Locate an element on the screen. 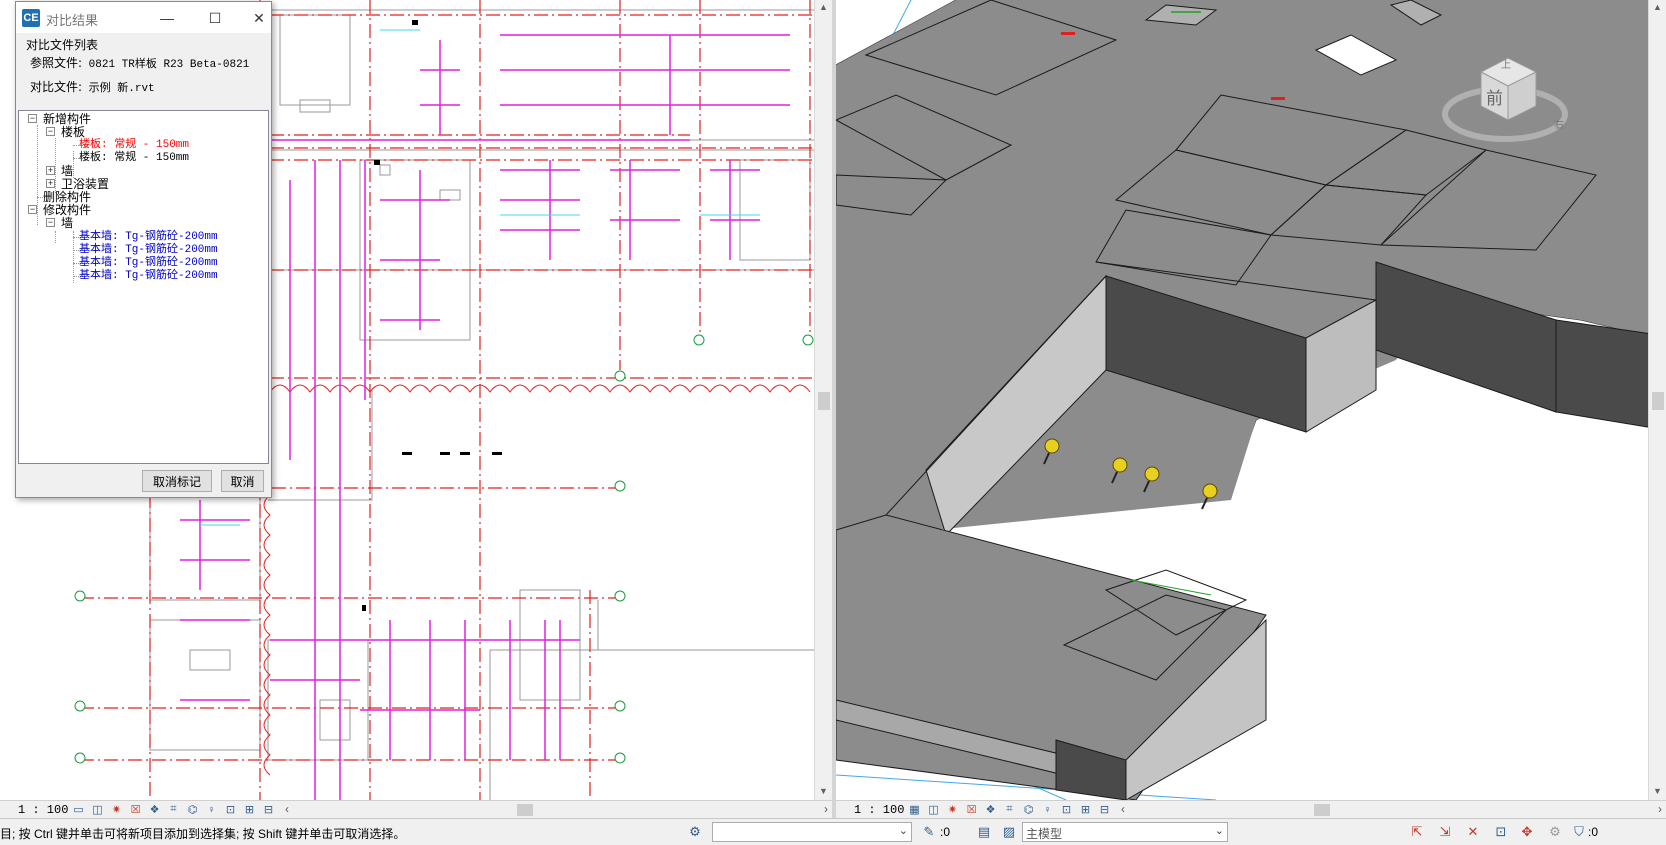  model-horizontal-scrollbar: ‹ › is located at coordinates (1392, 810).